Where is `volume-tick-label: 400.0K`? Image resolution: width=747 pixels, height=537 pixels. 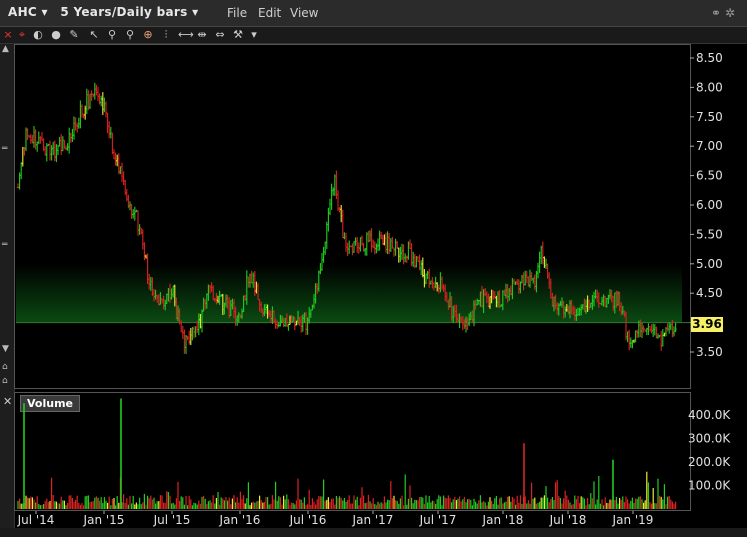
volume-tick-label: 400.0K is located at coordinates (709, 415).